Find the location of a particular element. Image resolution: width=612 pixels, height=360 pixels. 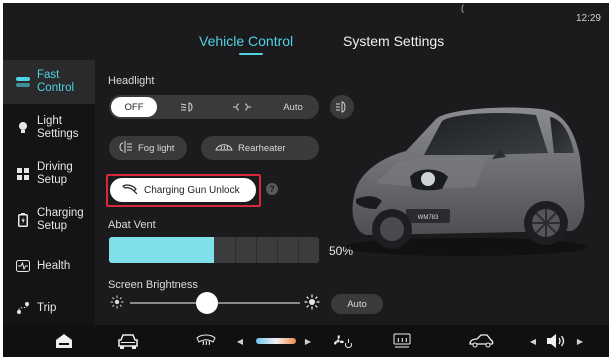

headlight-off-option: OFF is located at coordinates (134, 107).